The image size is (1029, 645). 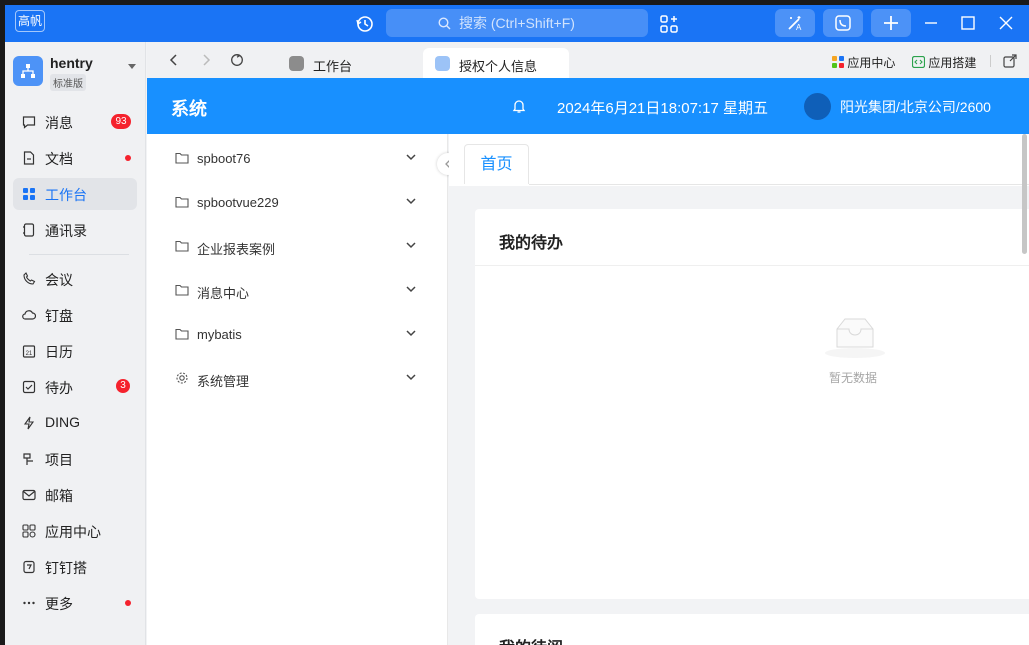 I want to click on maximize-icon, so click(x=968, y=23).